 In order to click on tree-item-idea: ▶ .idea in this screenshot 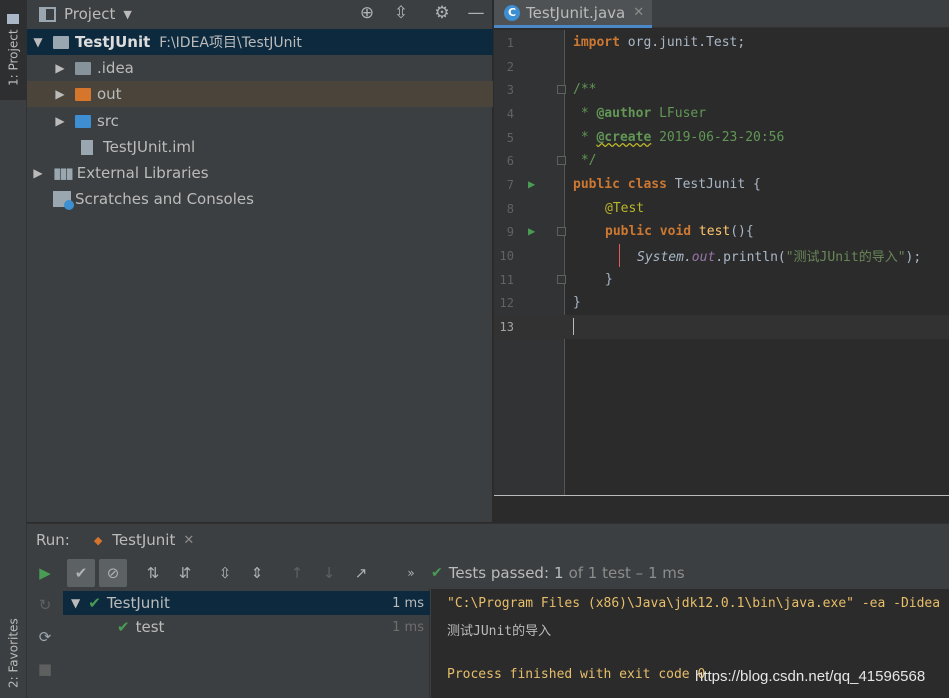, I will do `click(260, 68)`.